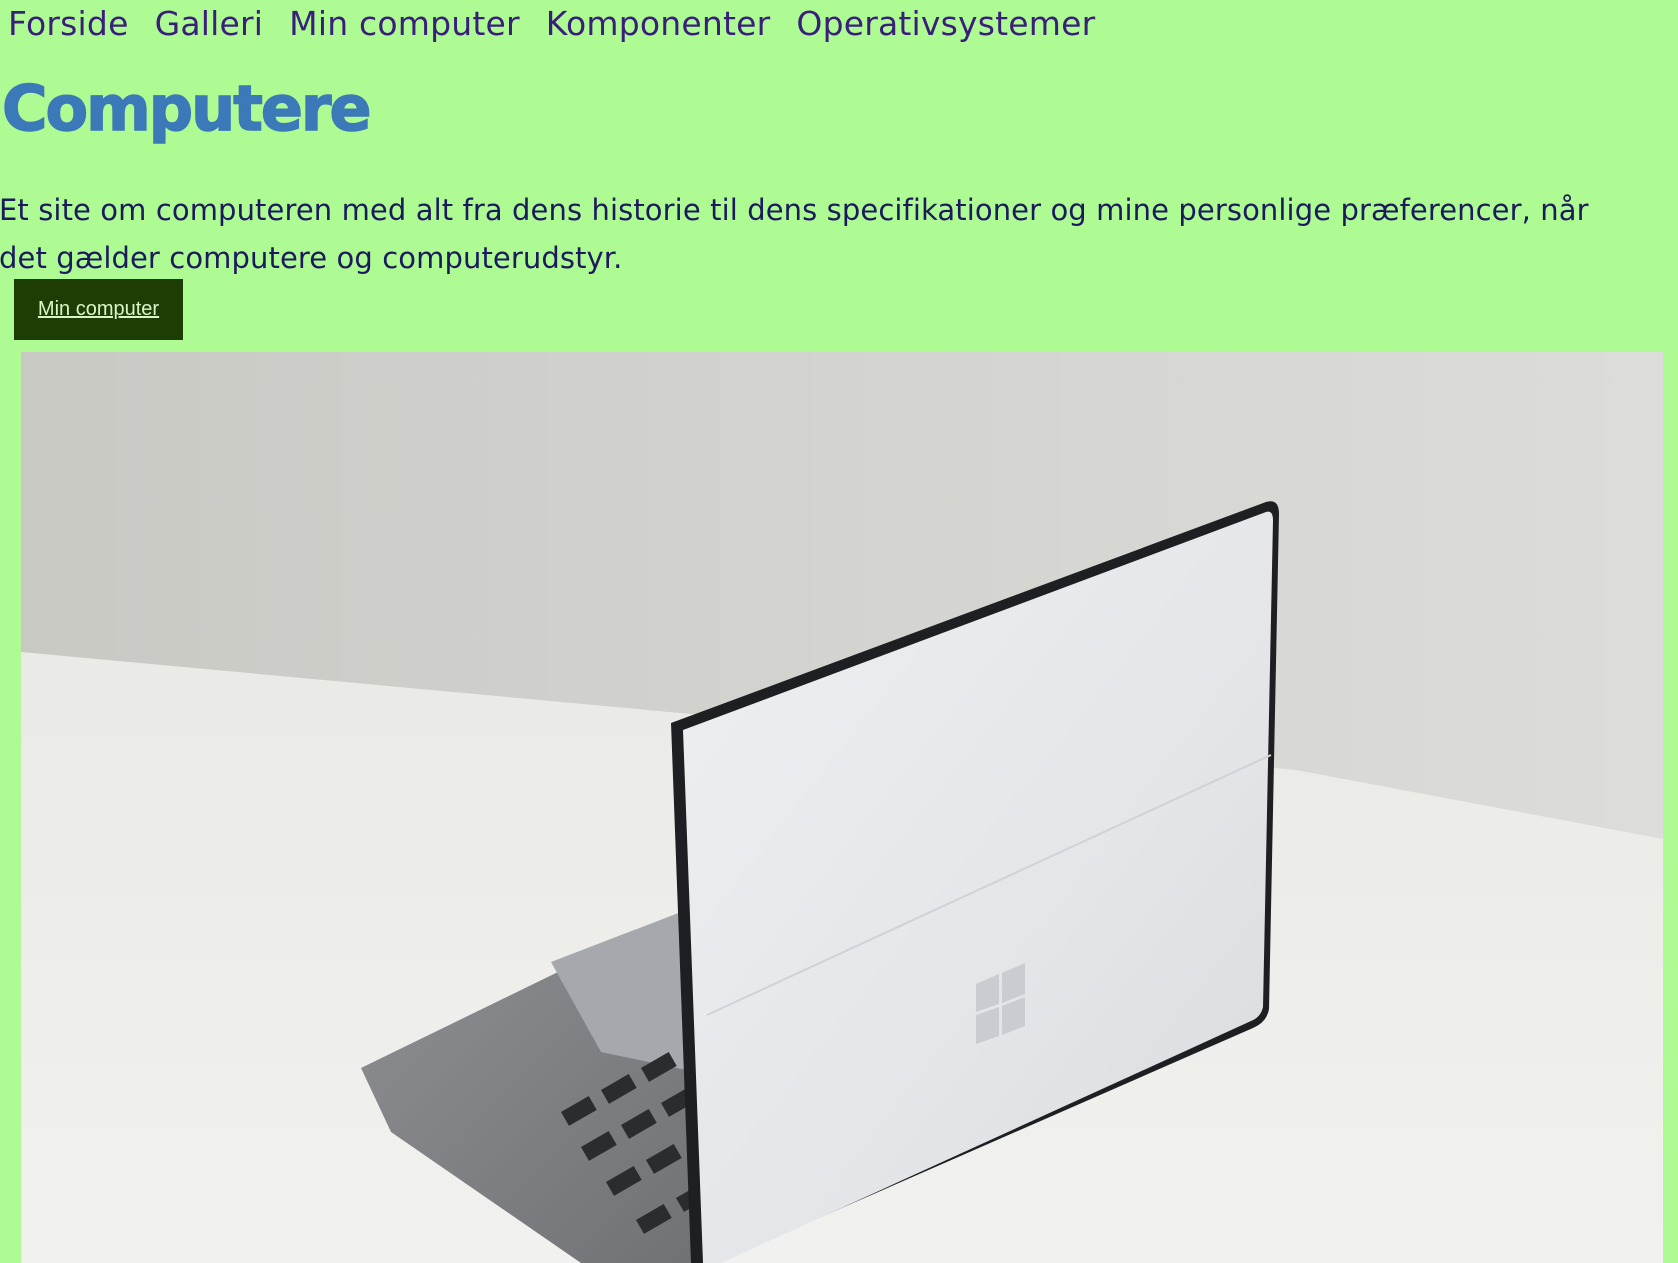 This screenshot has width=1678, height=1263. What do you see at coordinates (186, 108) in the screenshot?
I see `page-title: Computere` at bounding box center [186, 108].